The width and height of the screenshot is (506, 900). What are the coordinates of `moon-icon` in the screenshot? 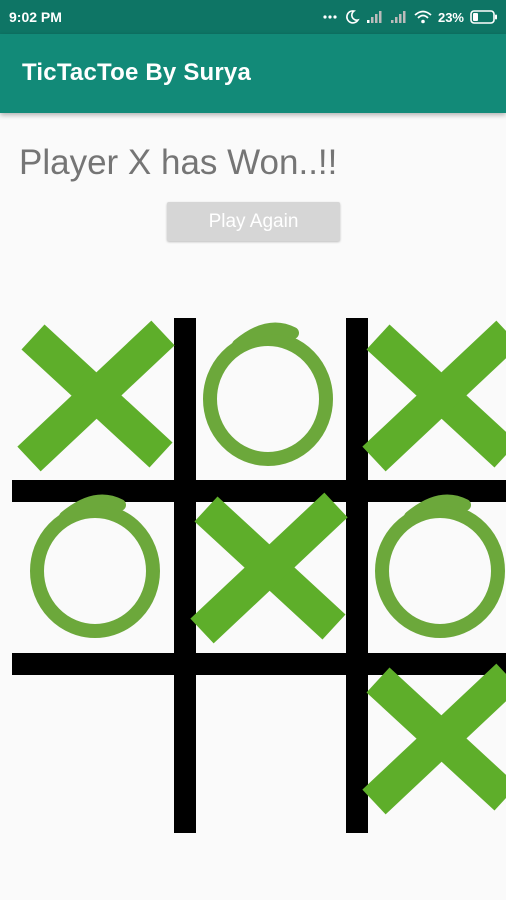 It's located at (352, 17).